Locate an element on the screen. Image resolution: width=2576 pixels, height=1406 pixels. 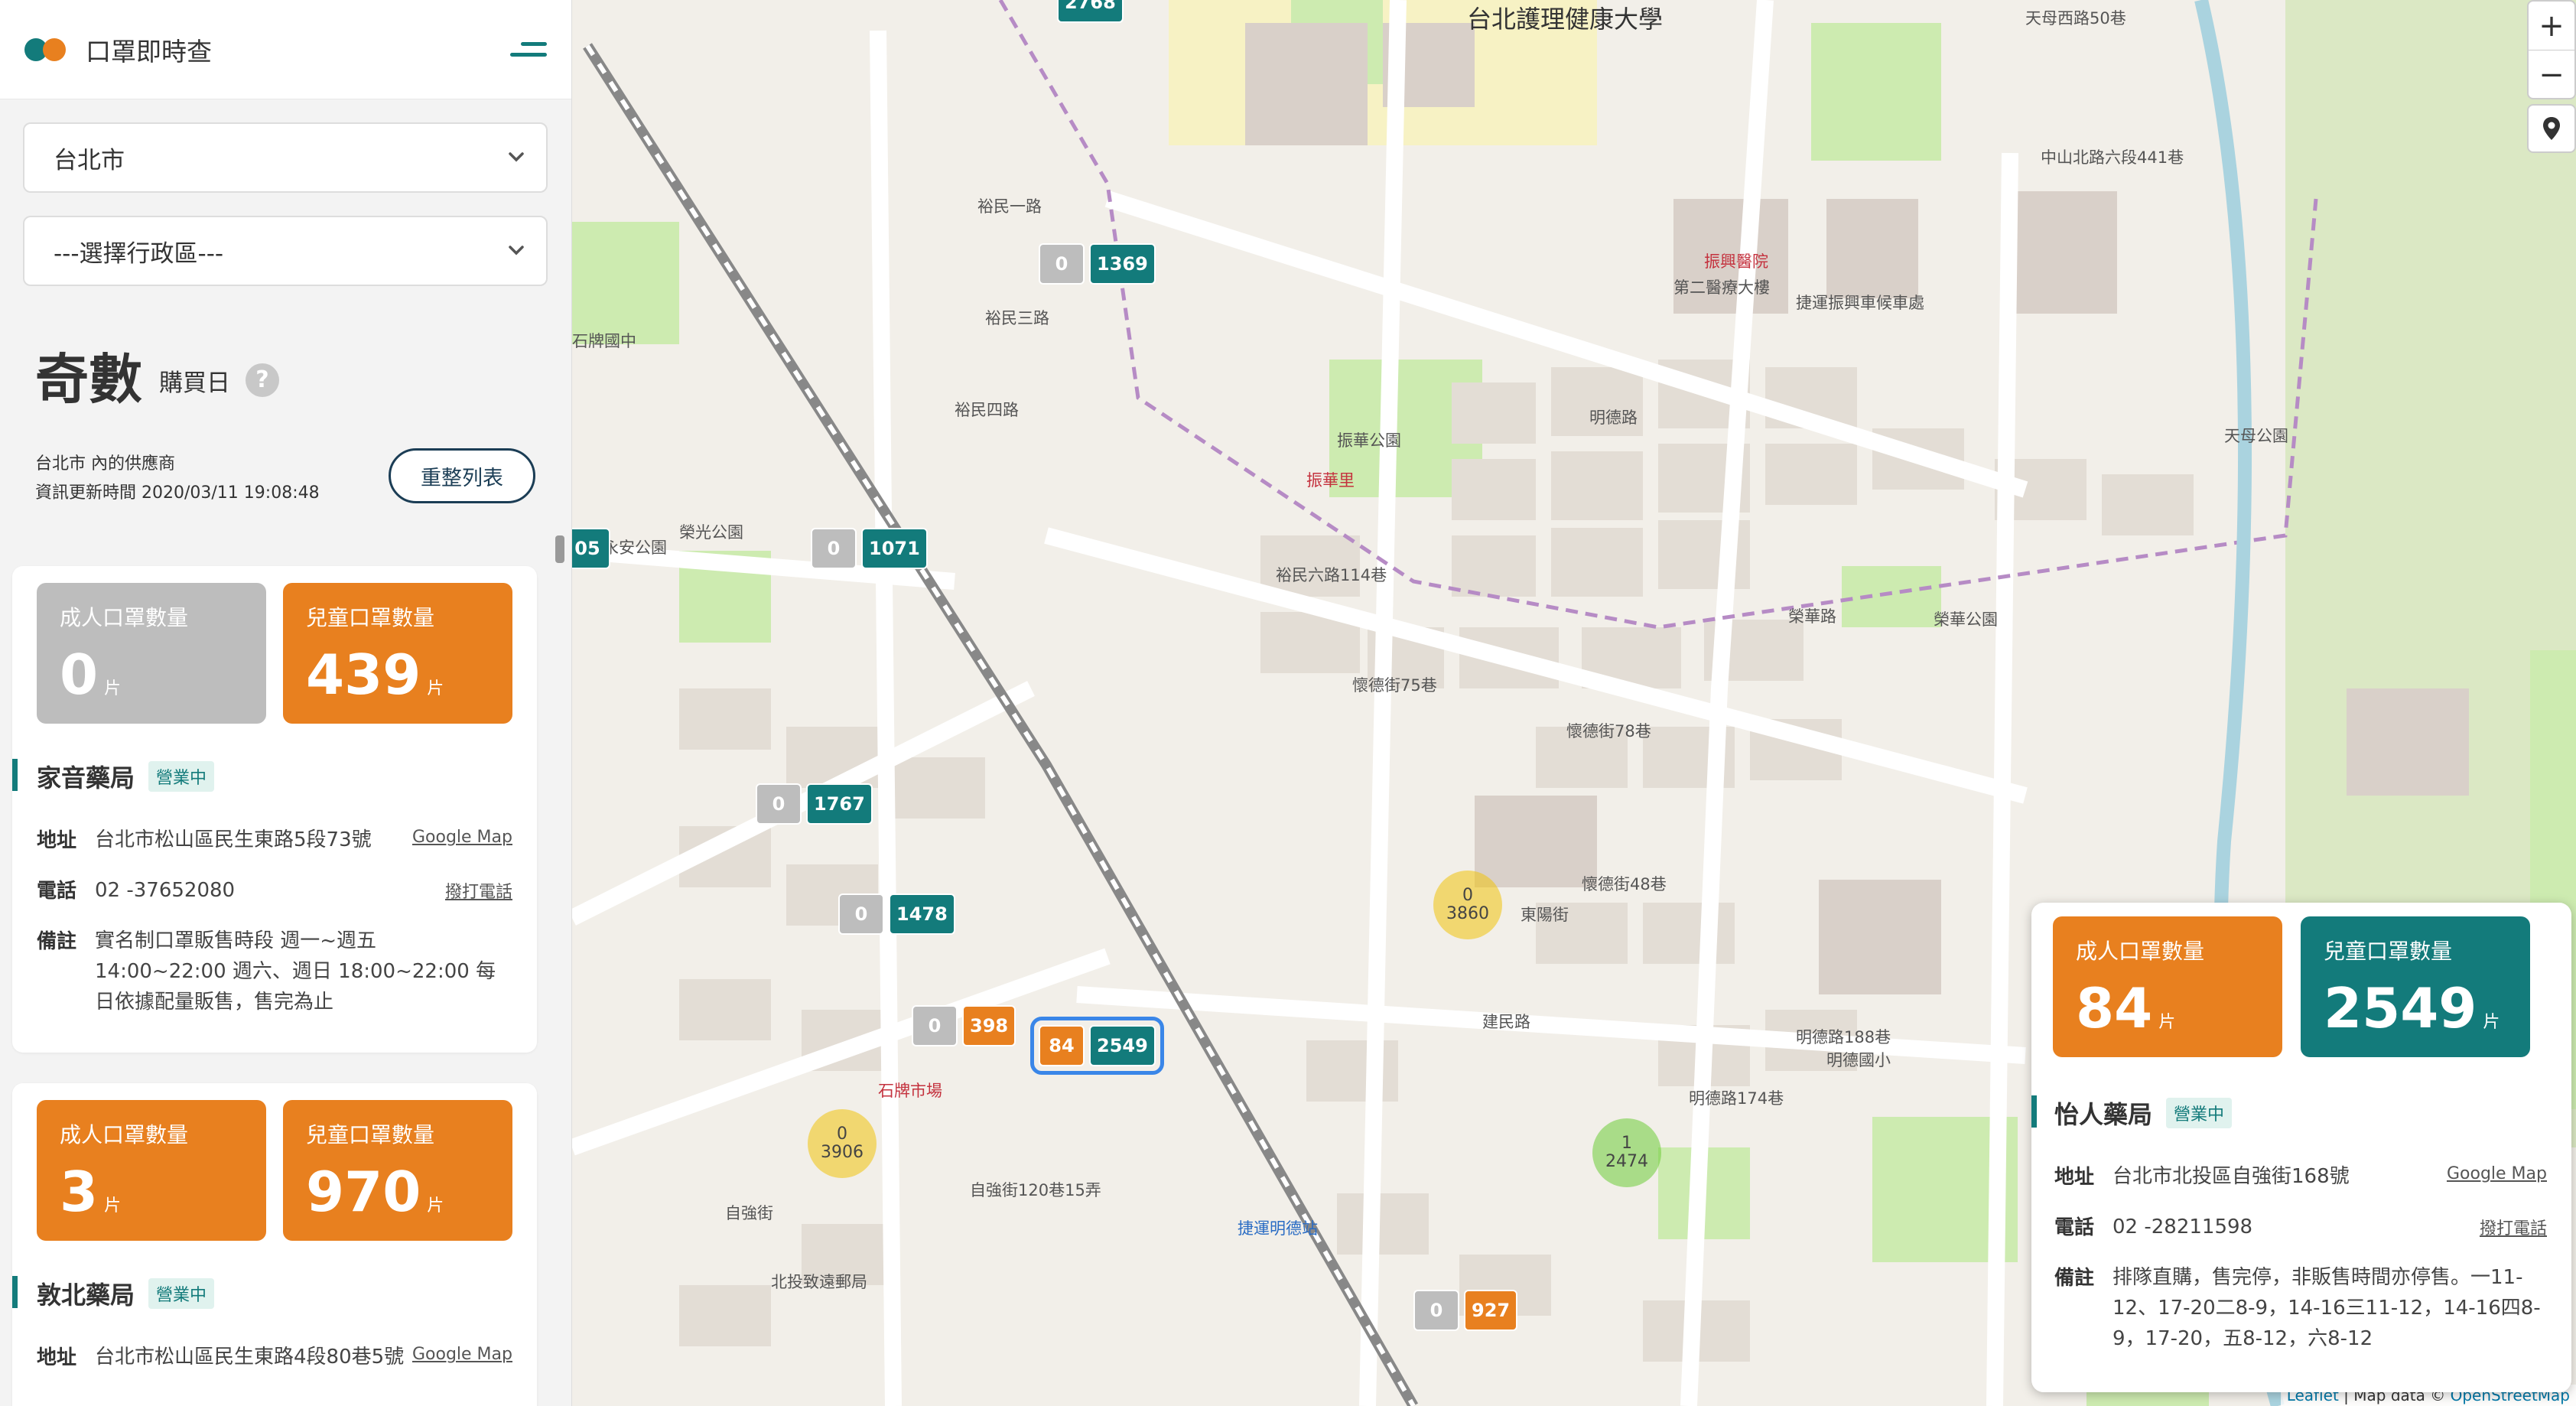
locate-button is located at coordinates (2551, 128).